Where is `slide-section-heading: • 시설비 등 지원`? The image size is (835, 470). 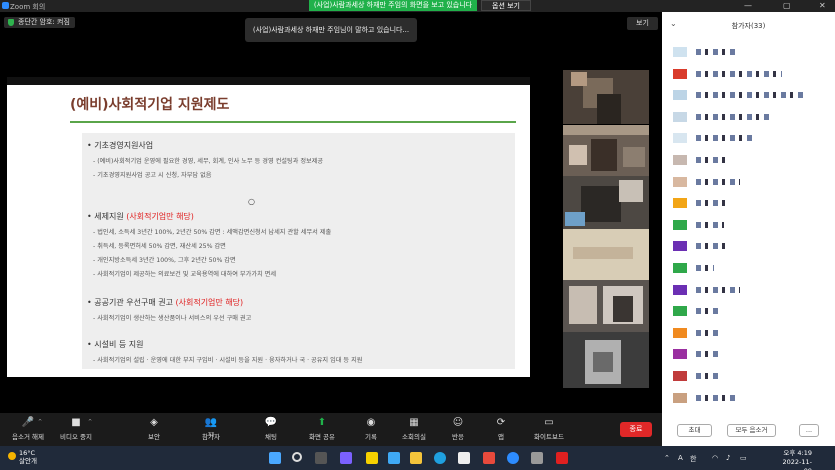 slide-section-heading: • 시설비 등 지원 is located at coordinates (115, 344).